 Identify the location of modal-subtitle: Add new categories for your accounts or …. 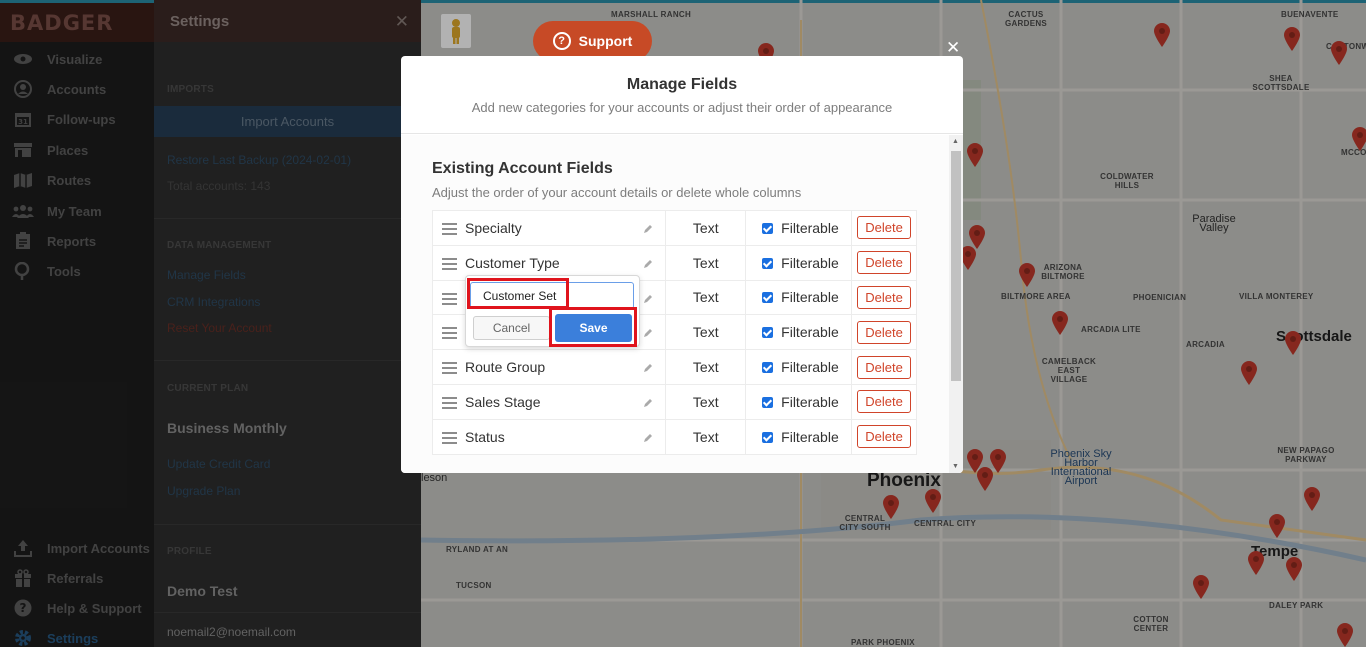
(682, 107).